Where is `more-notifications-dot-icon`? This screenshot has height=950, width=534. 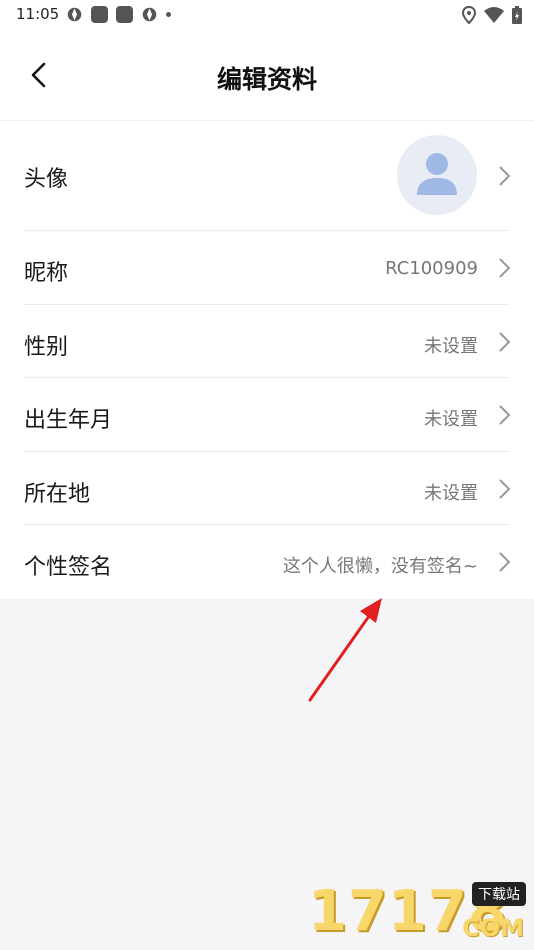 more-notifications-dot-icon is located at coordinates (168, 14).